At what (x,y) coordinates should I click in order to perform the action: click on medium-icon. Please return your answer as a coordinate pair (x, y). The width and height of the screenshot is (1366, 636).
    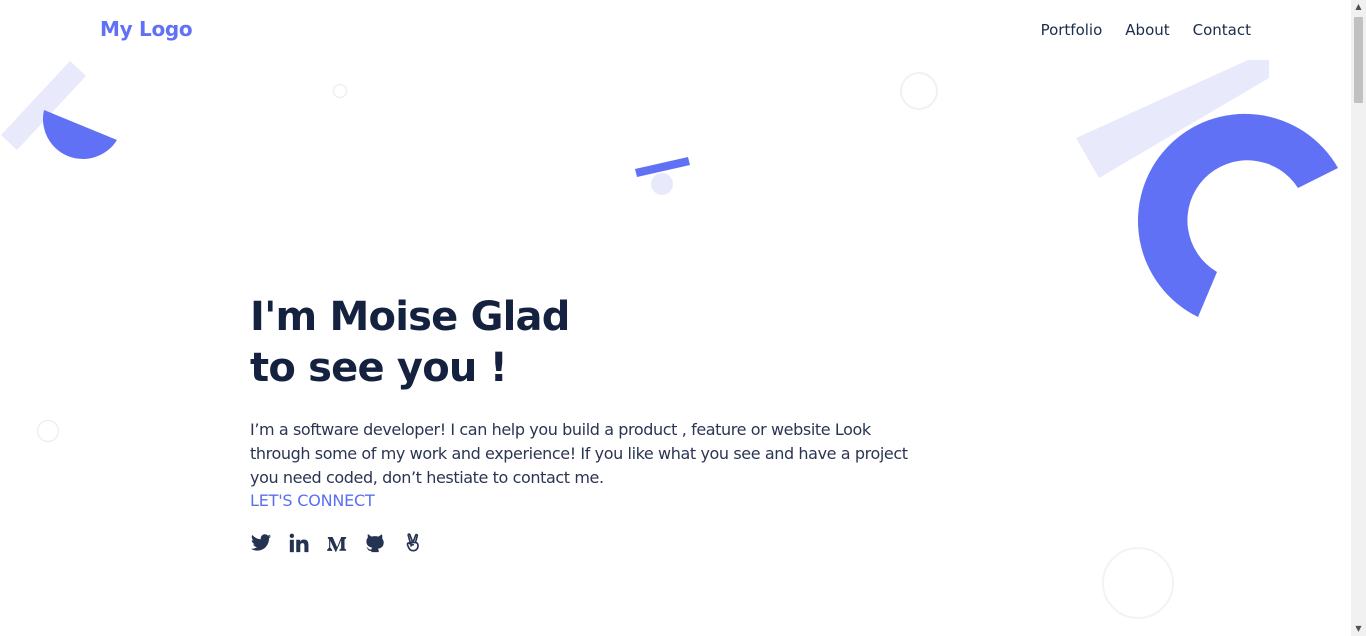
    Looking at the image, I should click on (337, 544).